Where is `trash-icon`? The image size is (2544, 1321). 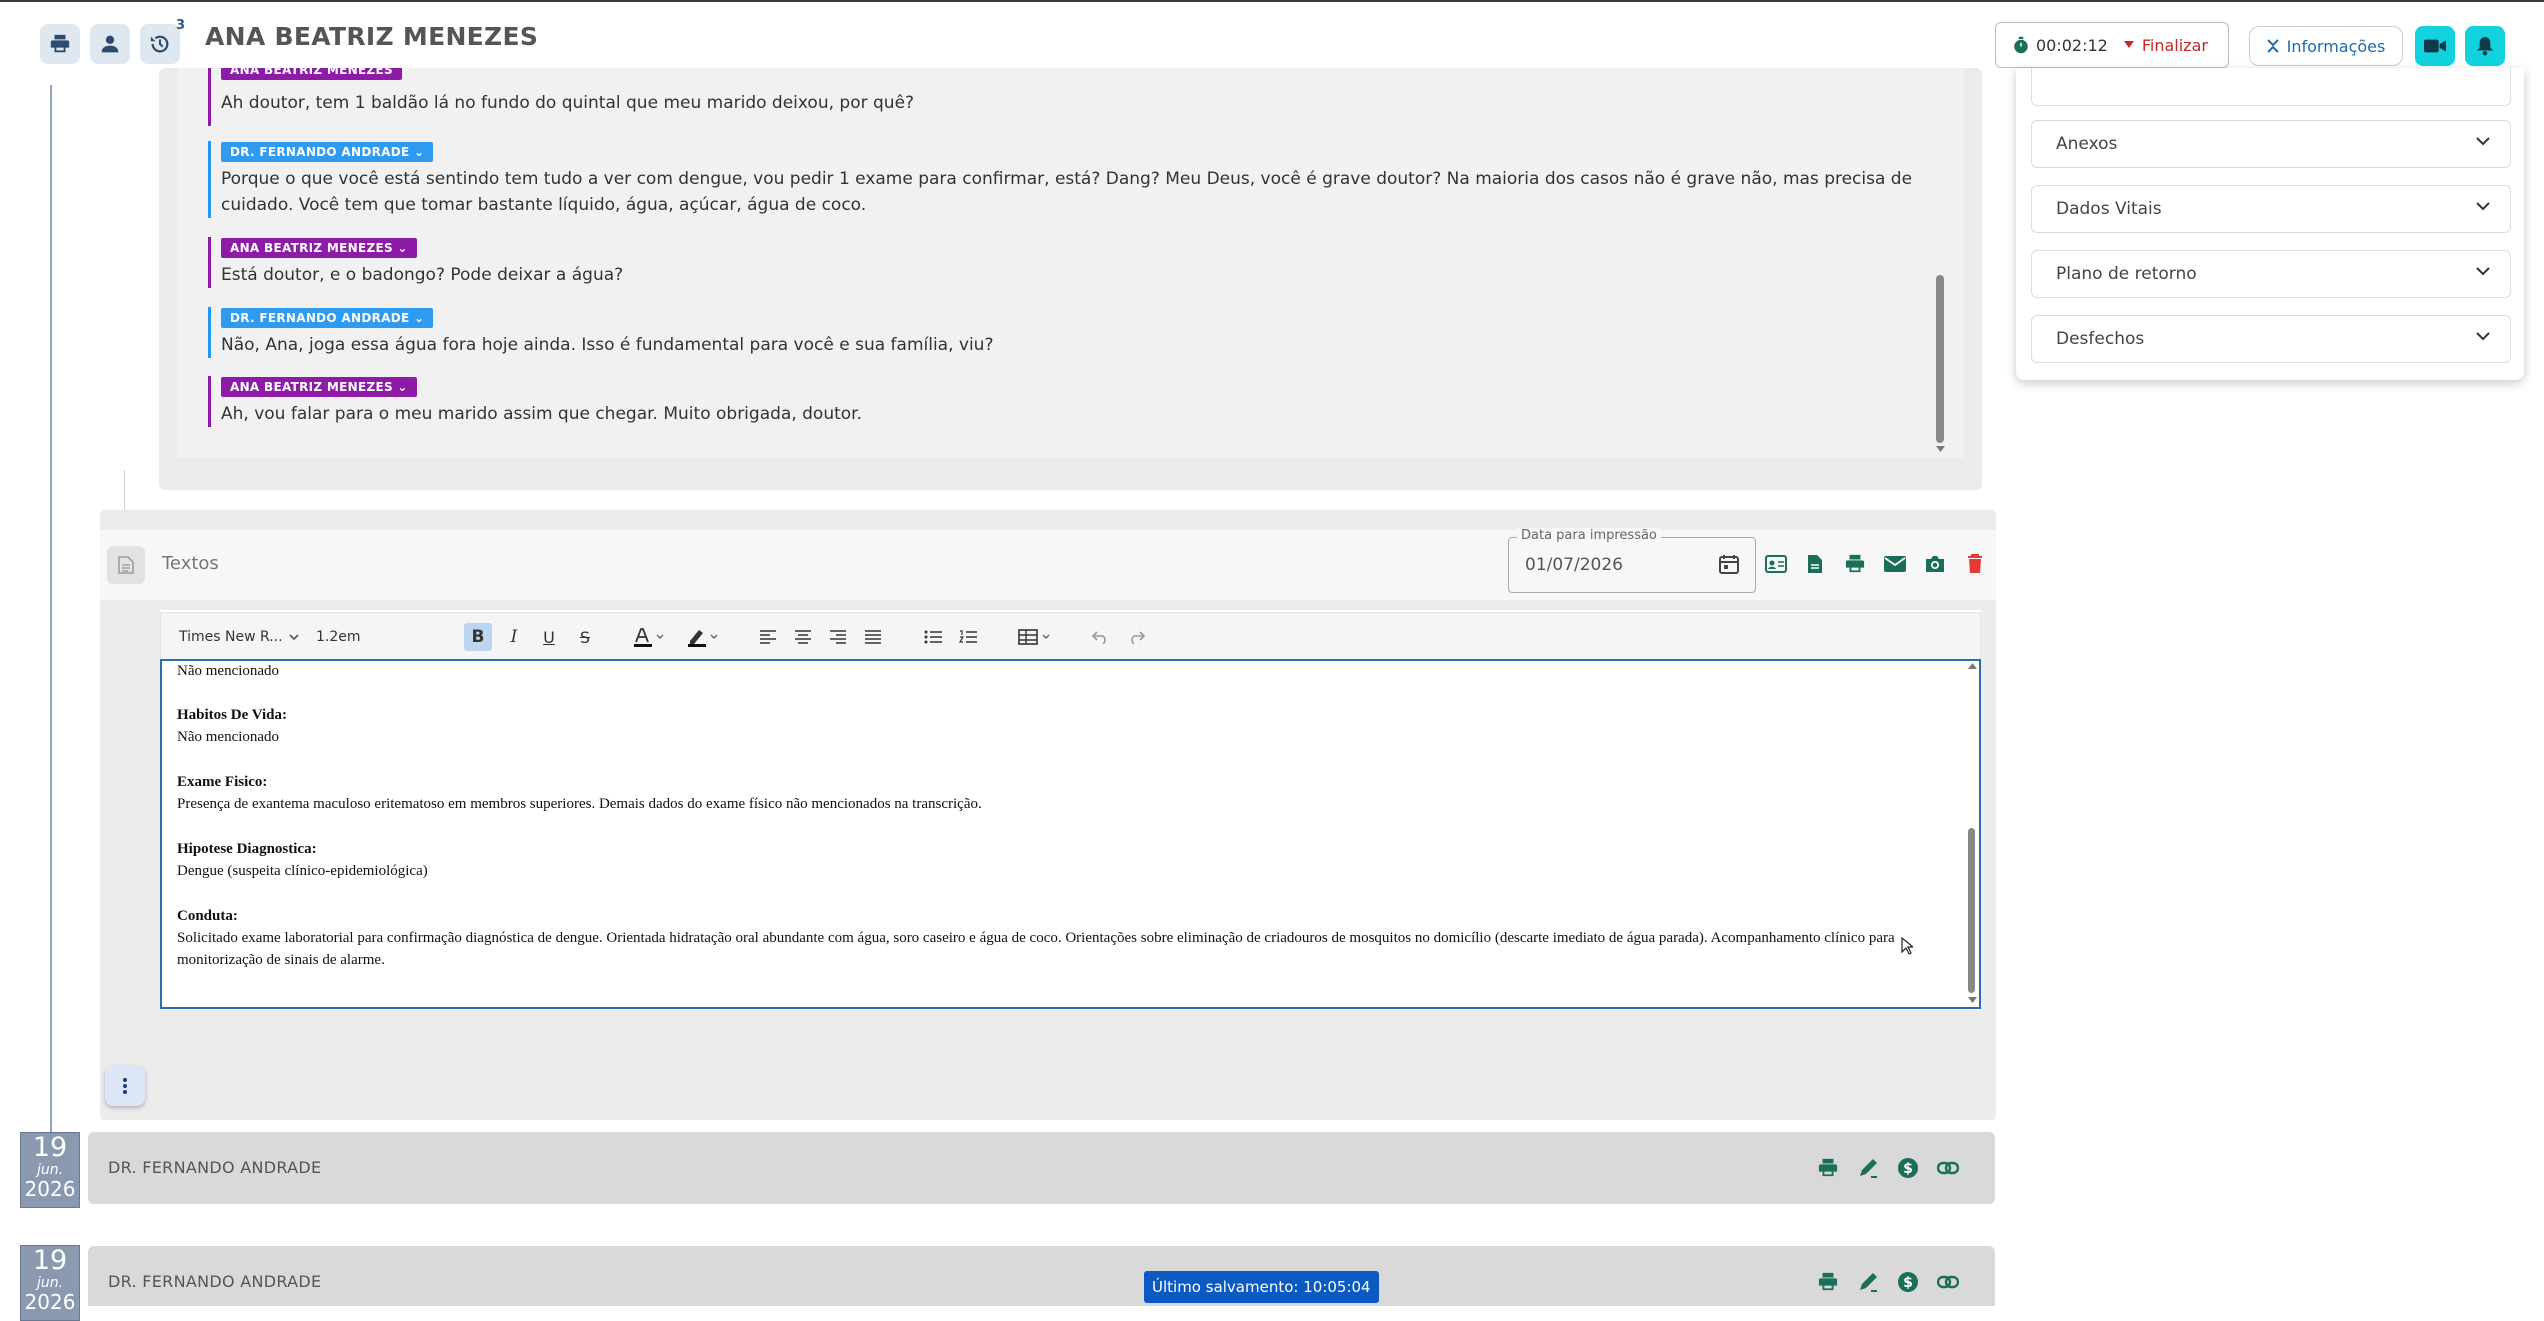 trash-icon is located at coordinates (1975, 564).